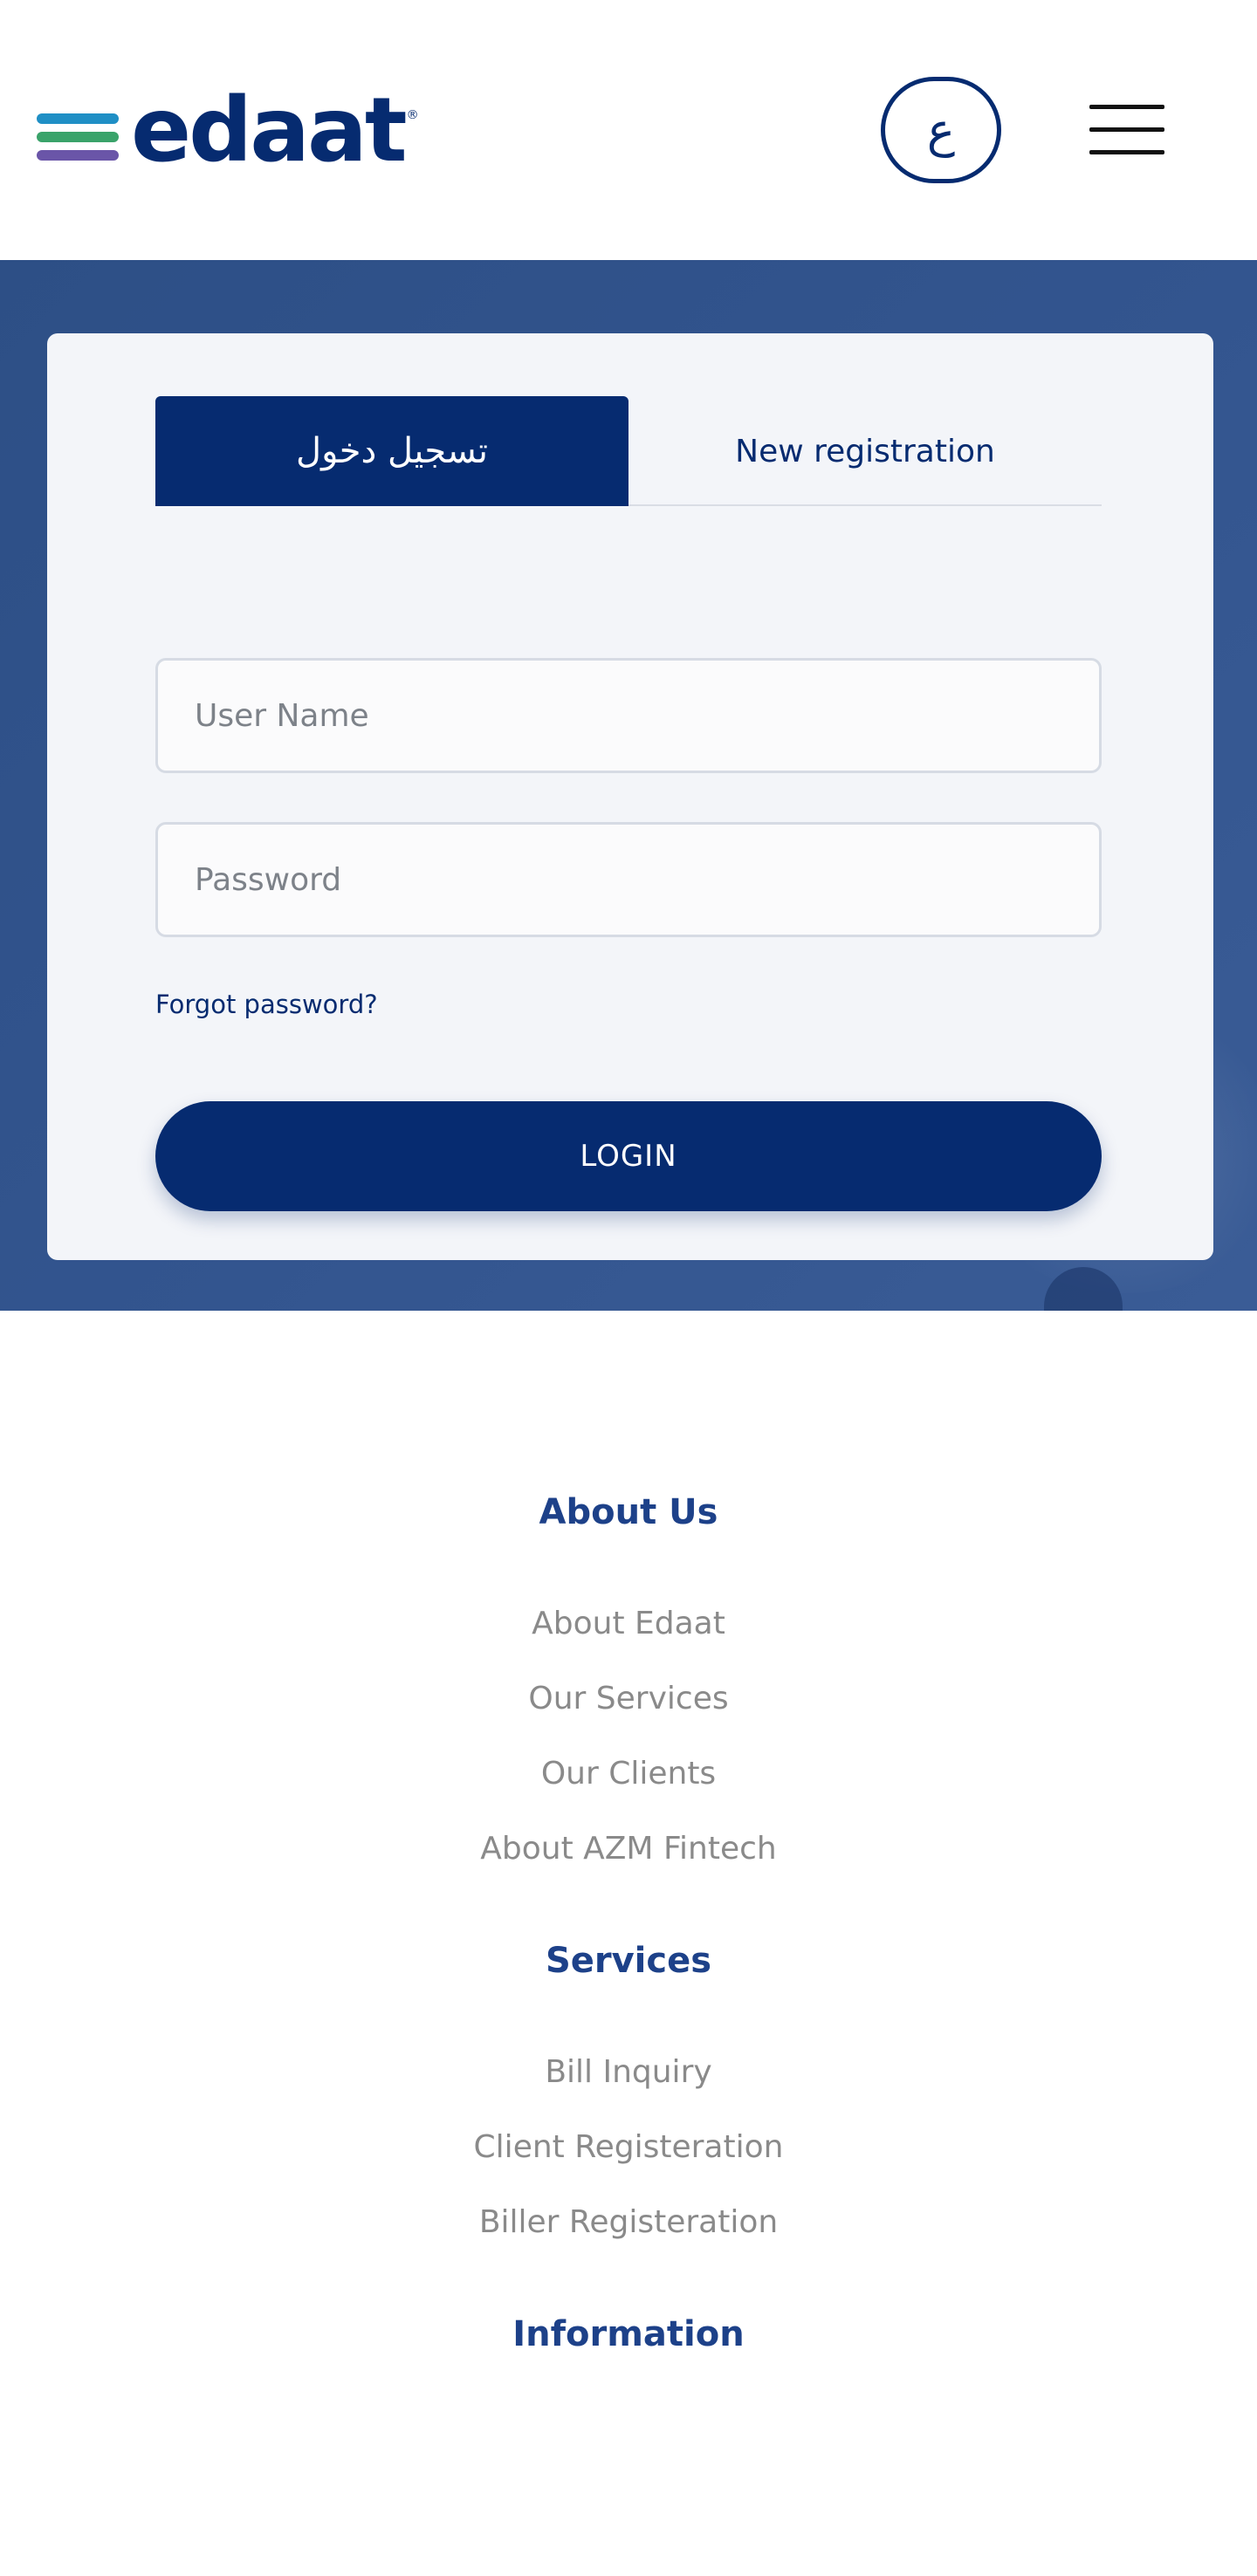  I want to click on footer-link-client-registeration: Client Registeration, so click(628, 2147).